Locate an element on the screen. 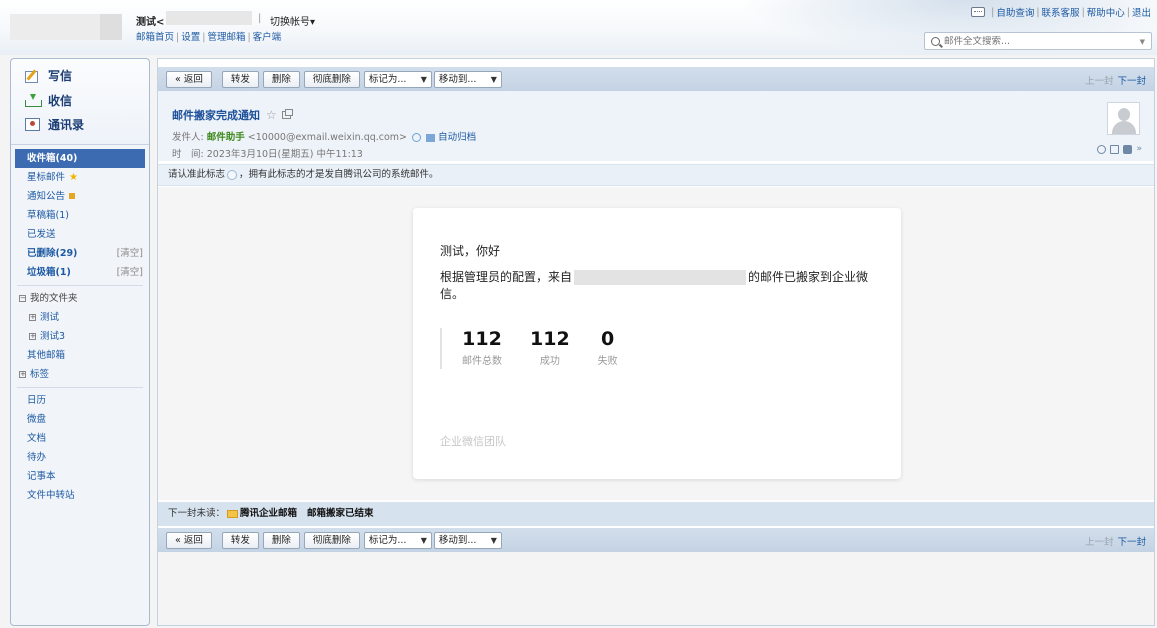 The height and width of the screenshot is (628, 1157). folder-other-mailboxes: 其他邮箱 is located at coordinates (80, 355).